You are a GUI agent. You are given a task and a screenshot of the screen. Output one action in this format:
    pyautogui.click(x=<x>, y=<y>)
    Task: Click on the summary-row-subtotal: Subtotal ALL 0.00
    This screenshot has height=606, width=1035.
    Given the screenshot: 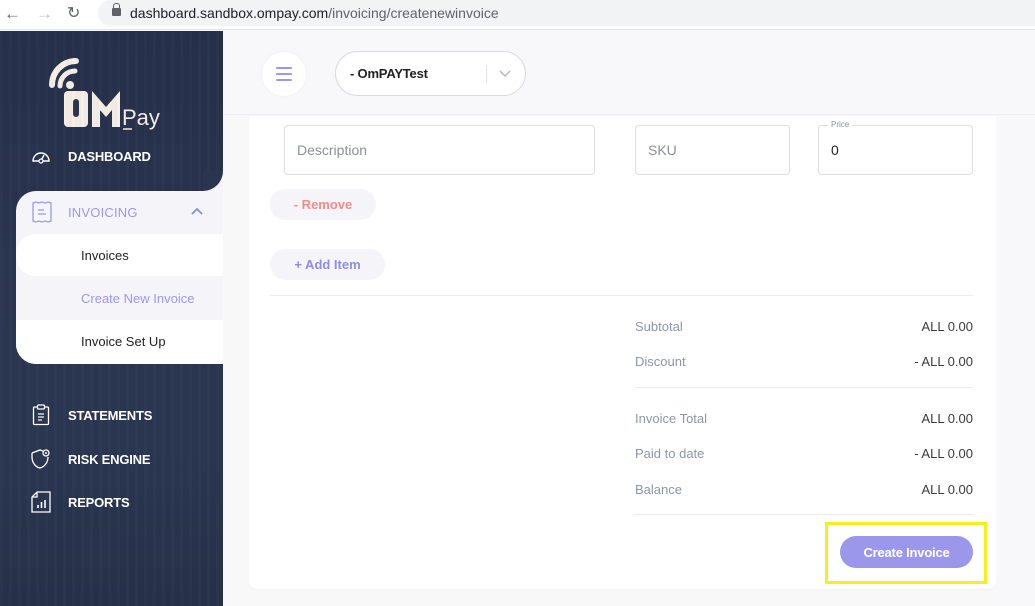 What is the action you would take?
    pyautogui.click(x=804, y=328)
    